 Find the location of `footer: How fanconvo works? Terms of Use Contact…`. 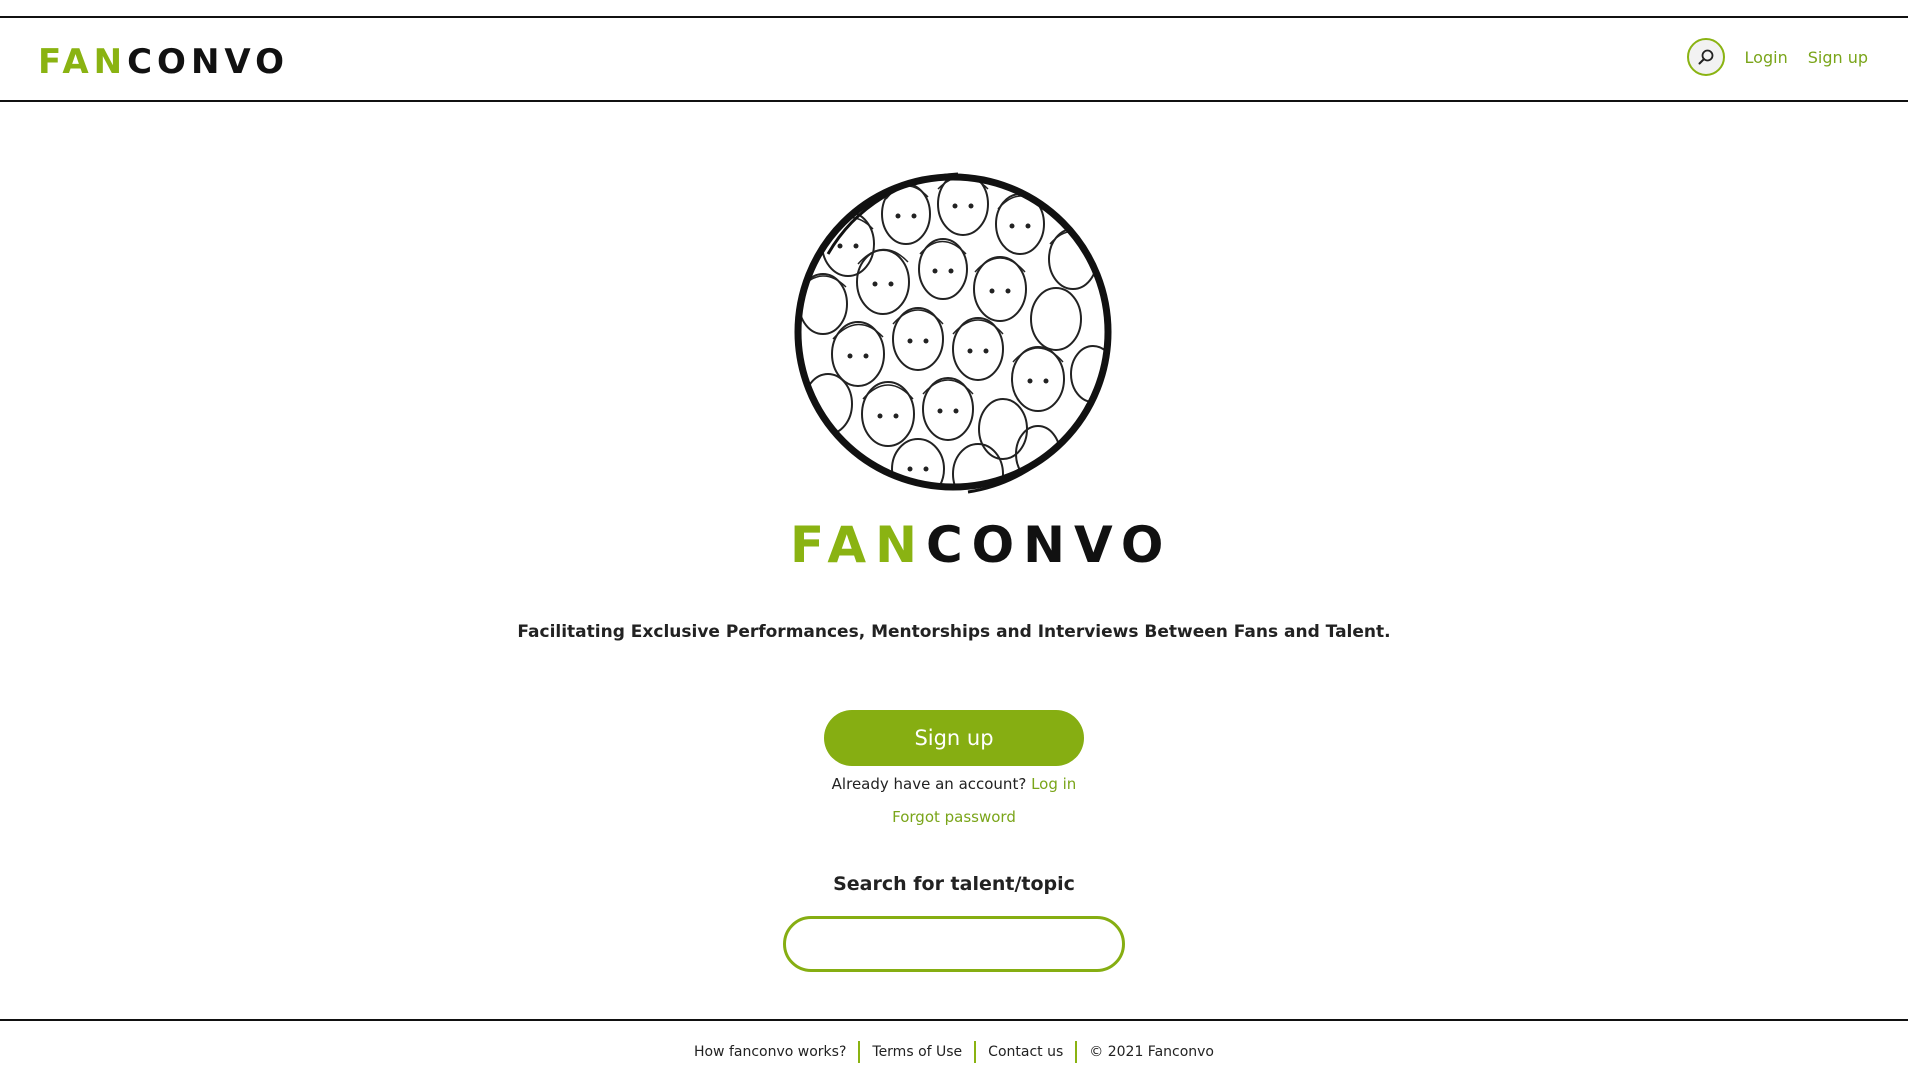

footer: How fanconvo works? Terms of Use Contact… is located at coordinates (954, 1052).